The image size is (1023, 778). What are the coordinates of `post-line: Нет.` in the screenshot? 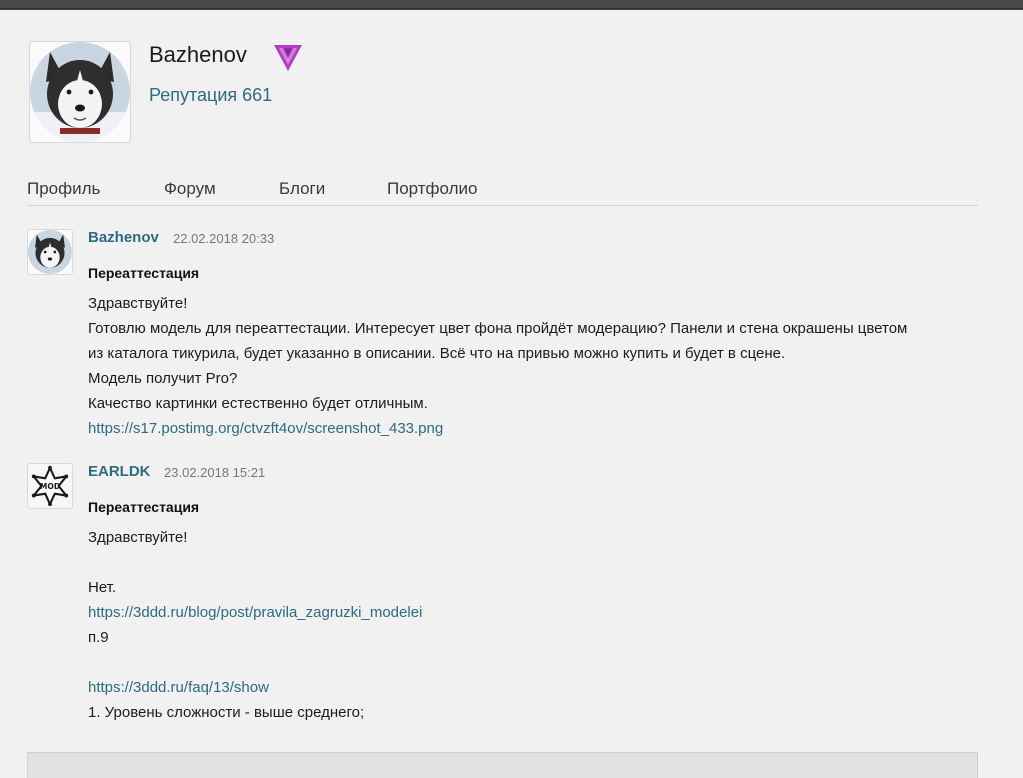 It's located at (102, 587).